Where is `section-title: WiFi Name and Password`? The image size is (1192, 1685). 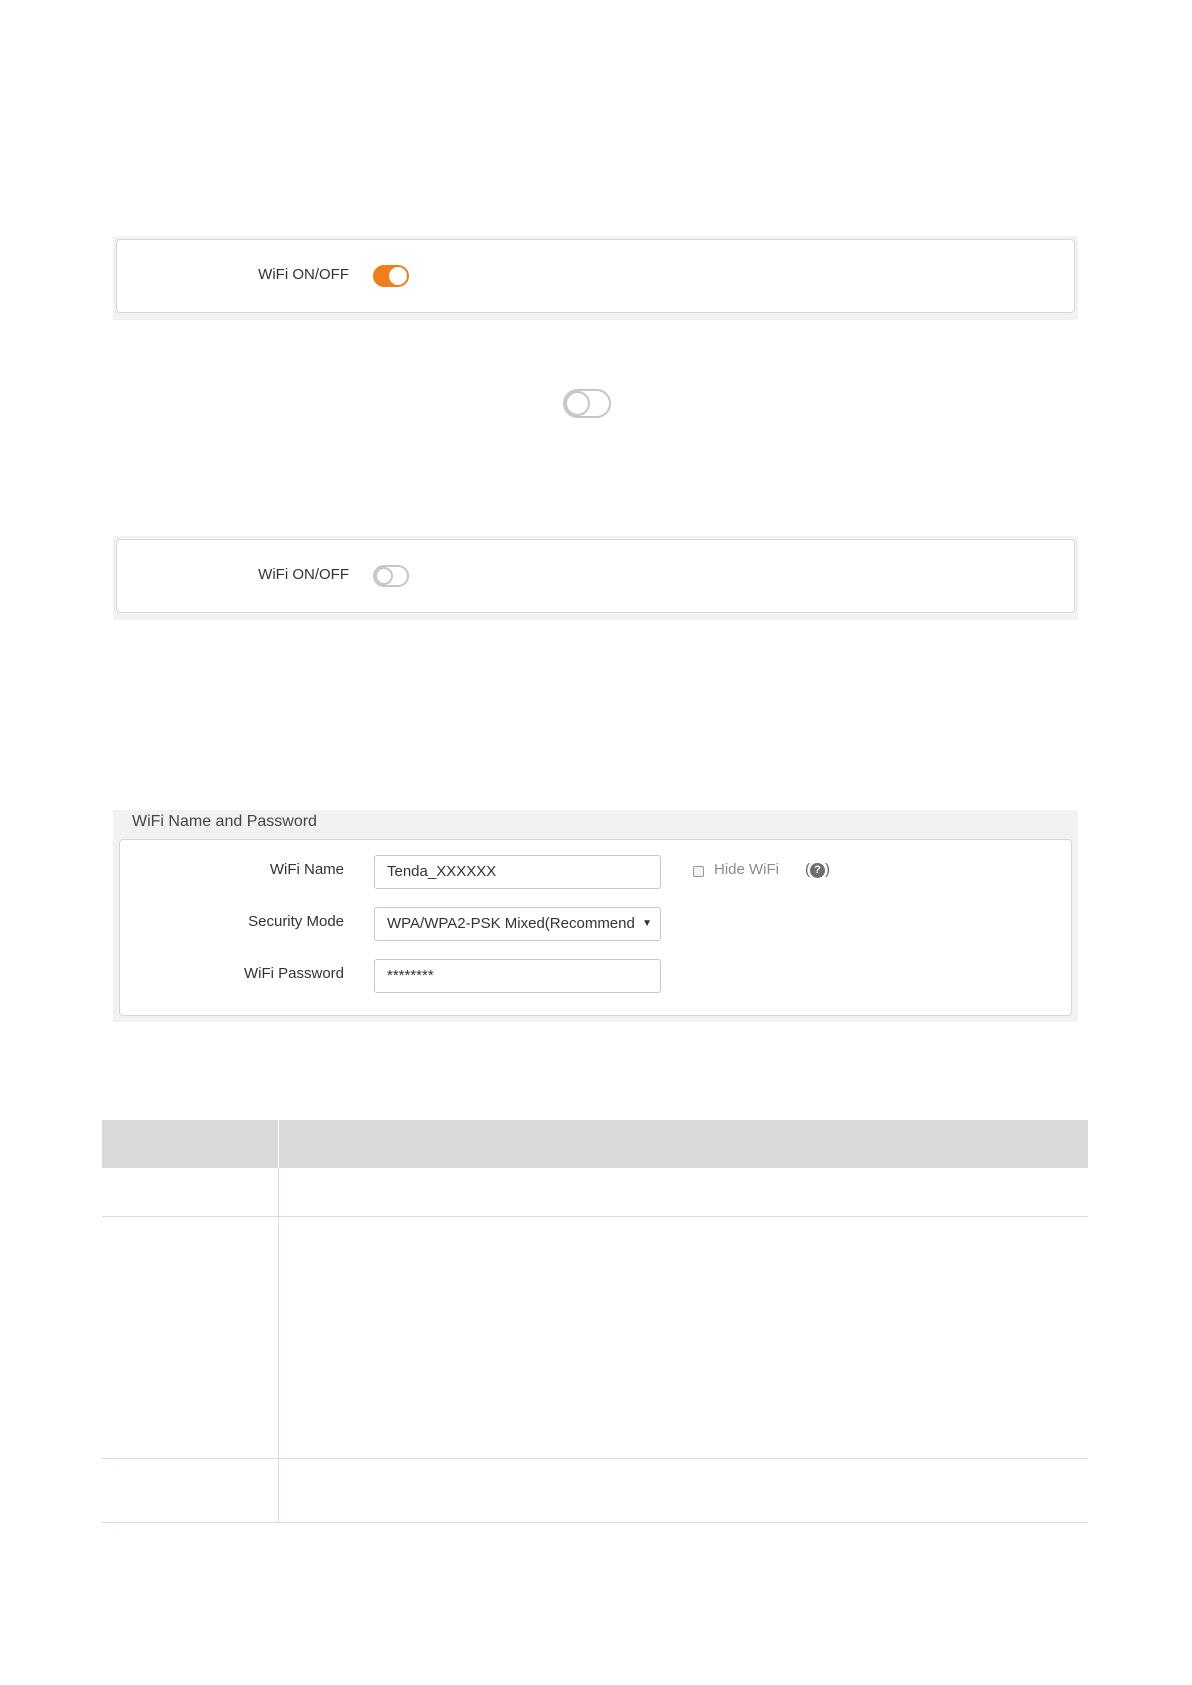
section-title: WiFi Name and Password is located at coordinates (224, 821).